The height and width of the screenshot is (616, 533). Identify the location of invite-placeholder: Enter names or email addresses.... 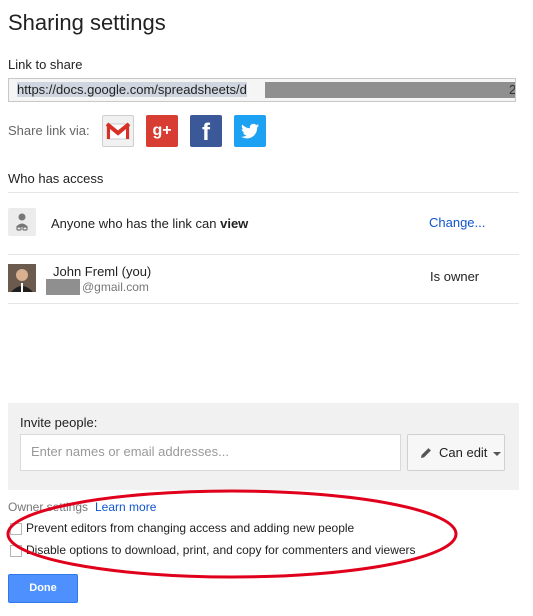
(130, 451).